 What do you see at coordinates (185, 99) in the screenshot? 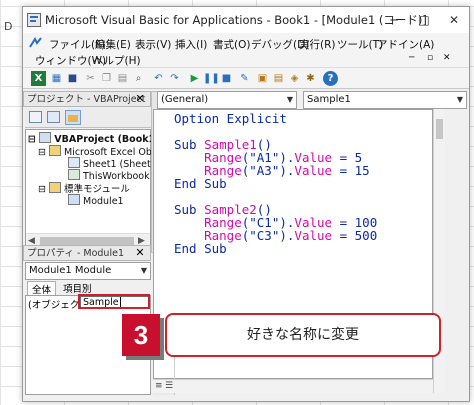
I see `object-select-label: (General)` at bounding box center [185, 99].